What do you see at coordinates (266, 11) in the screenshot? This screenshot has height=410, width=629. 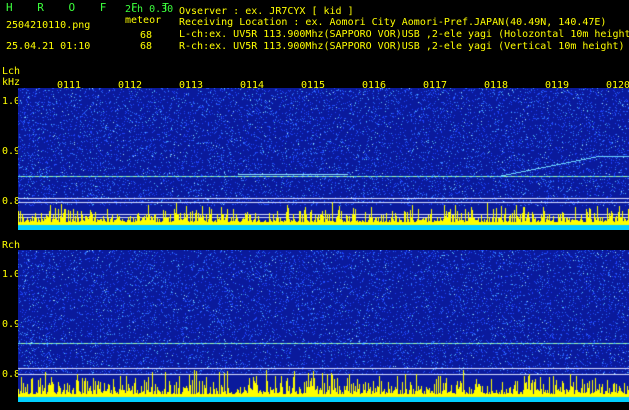 I see `observer: Ovserver : ex. JR7CYX [ kid ]` at bounding box center [266, 11].